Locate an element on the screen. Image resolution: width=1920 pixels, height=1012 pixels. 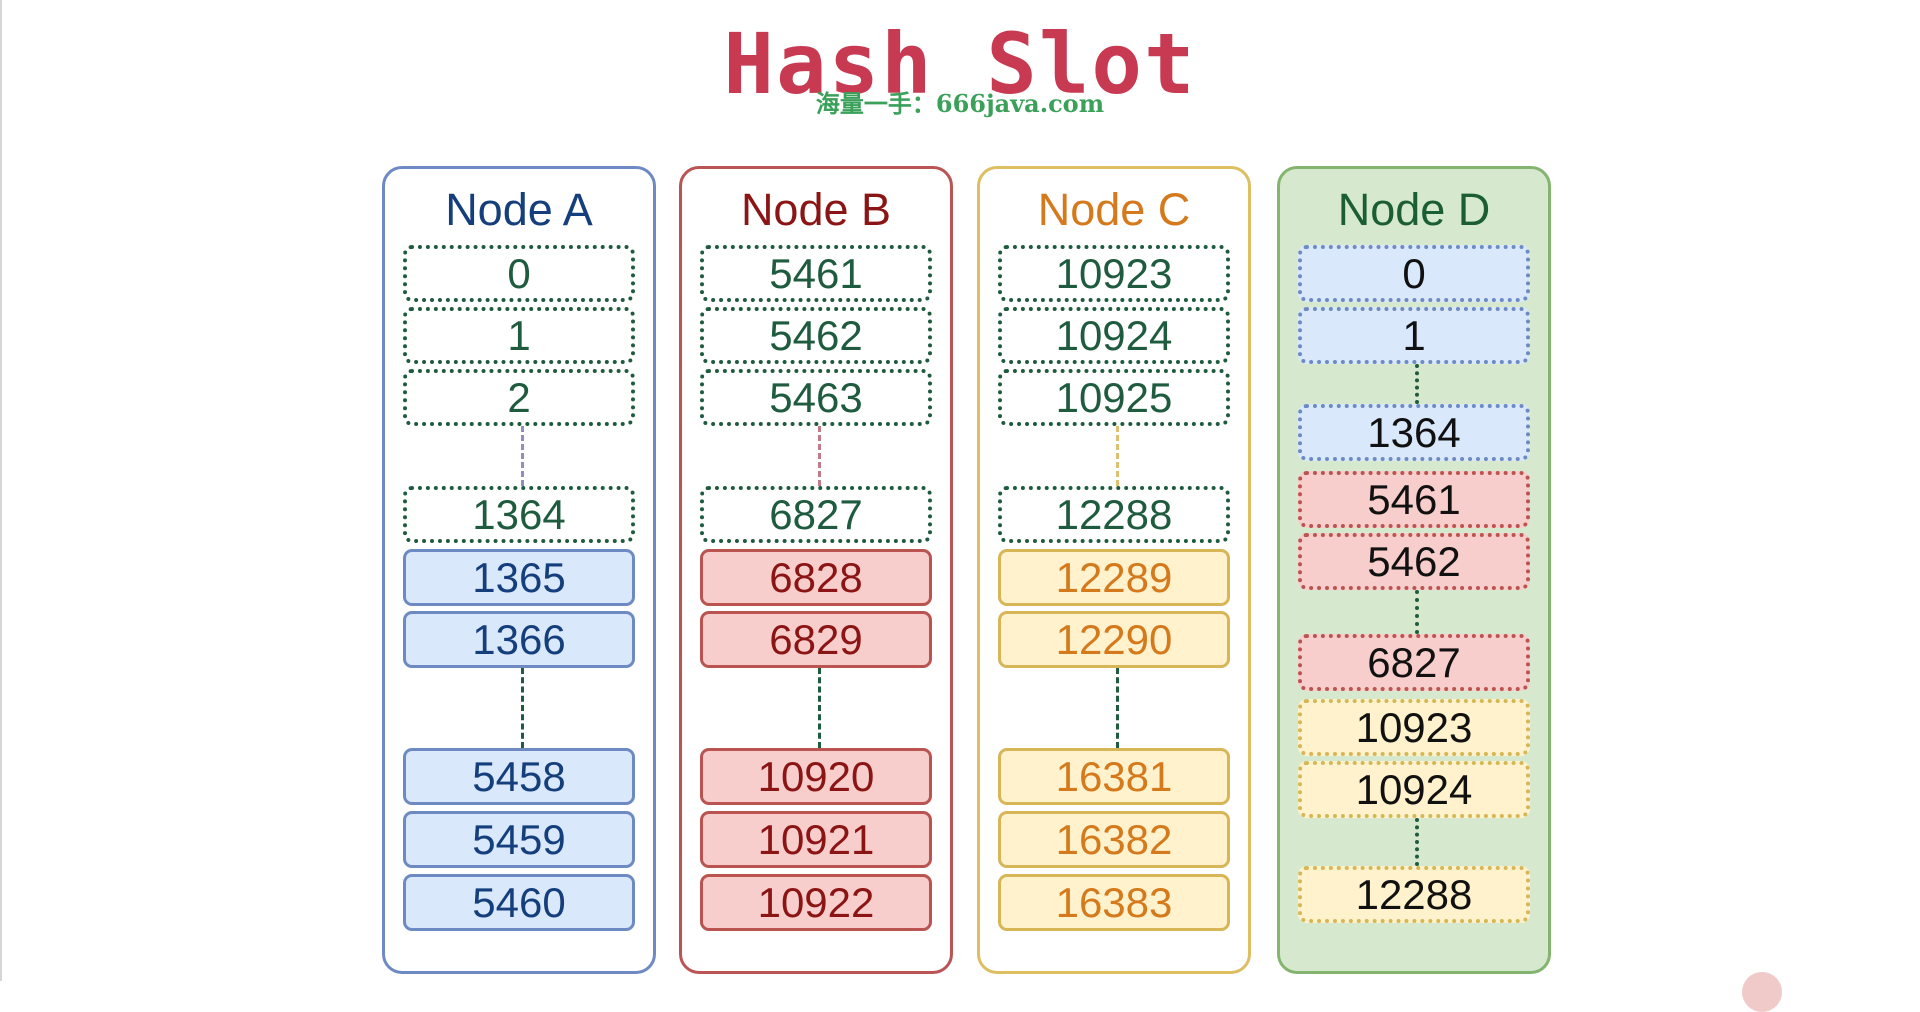
node-c-slot: 12290 is located at coordinates (1114, 639).